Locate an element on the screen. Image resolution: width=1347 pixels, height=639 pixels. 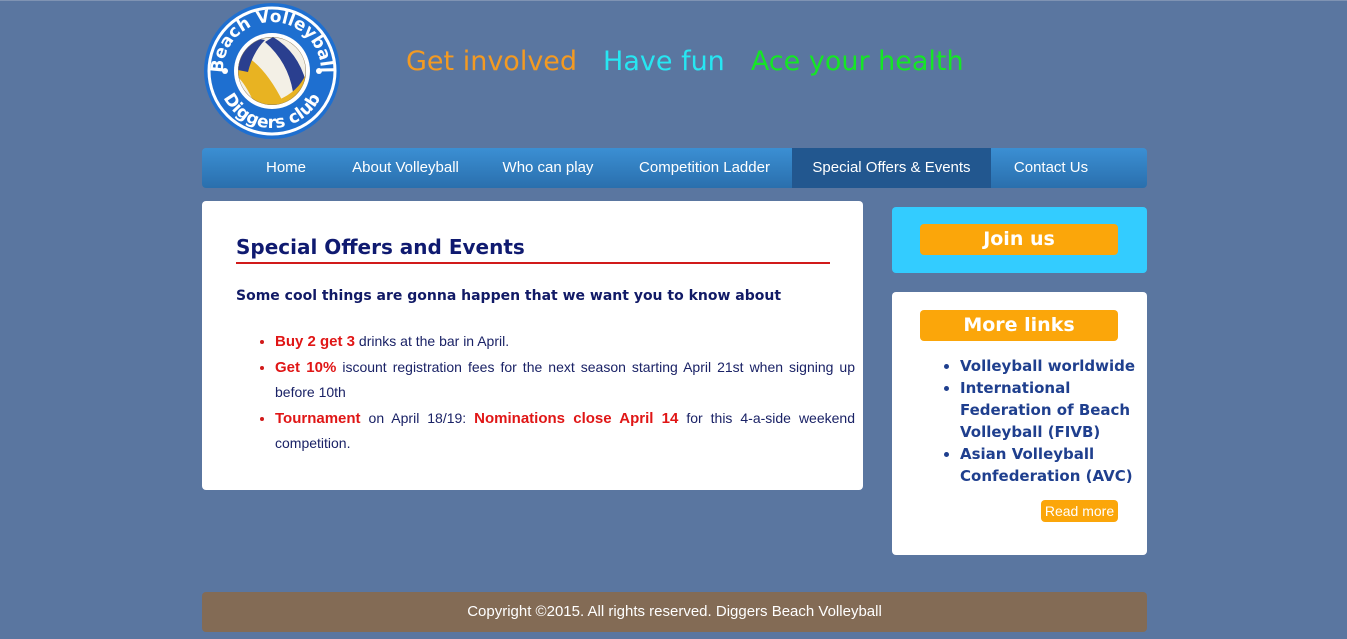
page-title: Special Offers and Events is located at coordinates (533, 249).